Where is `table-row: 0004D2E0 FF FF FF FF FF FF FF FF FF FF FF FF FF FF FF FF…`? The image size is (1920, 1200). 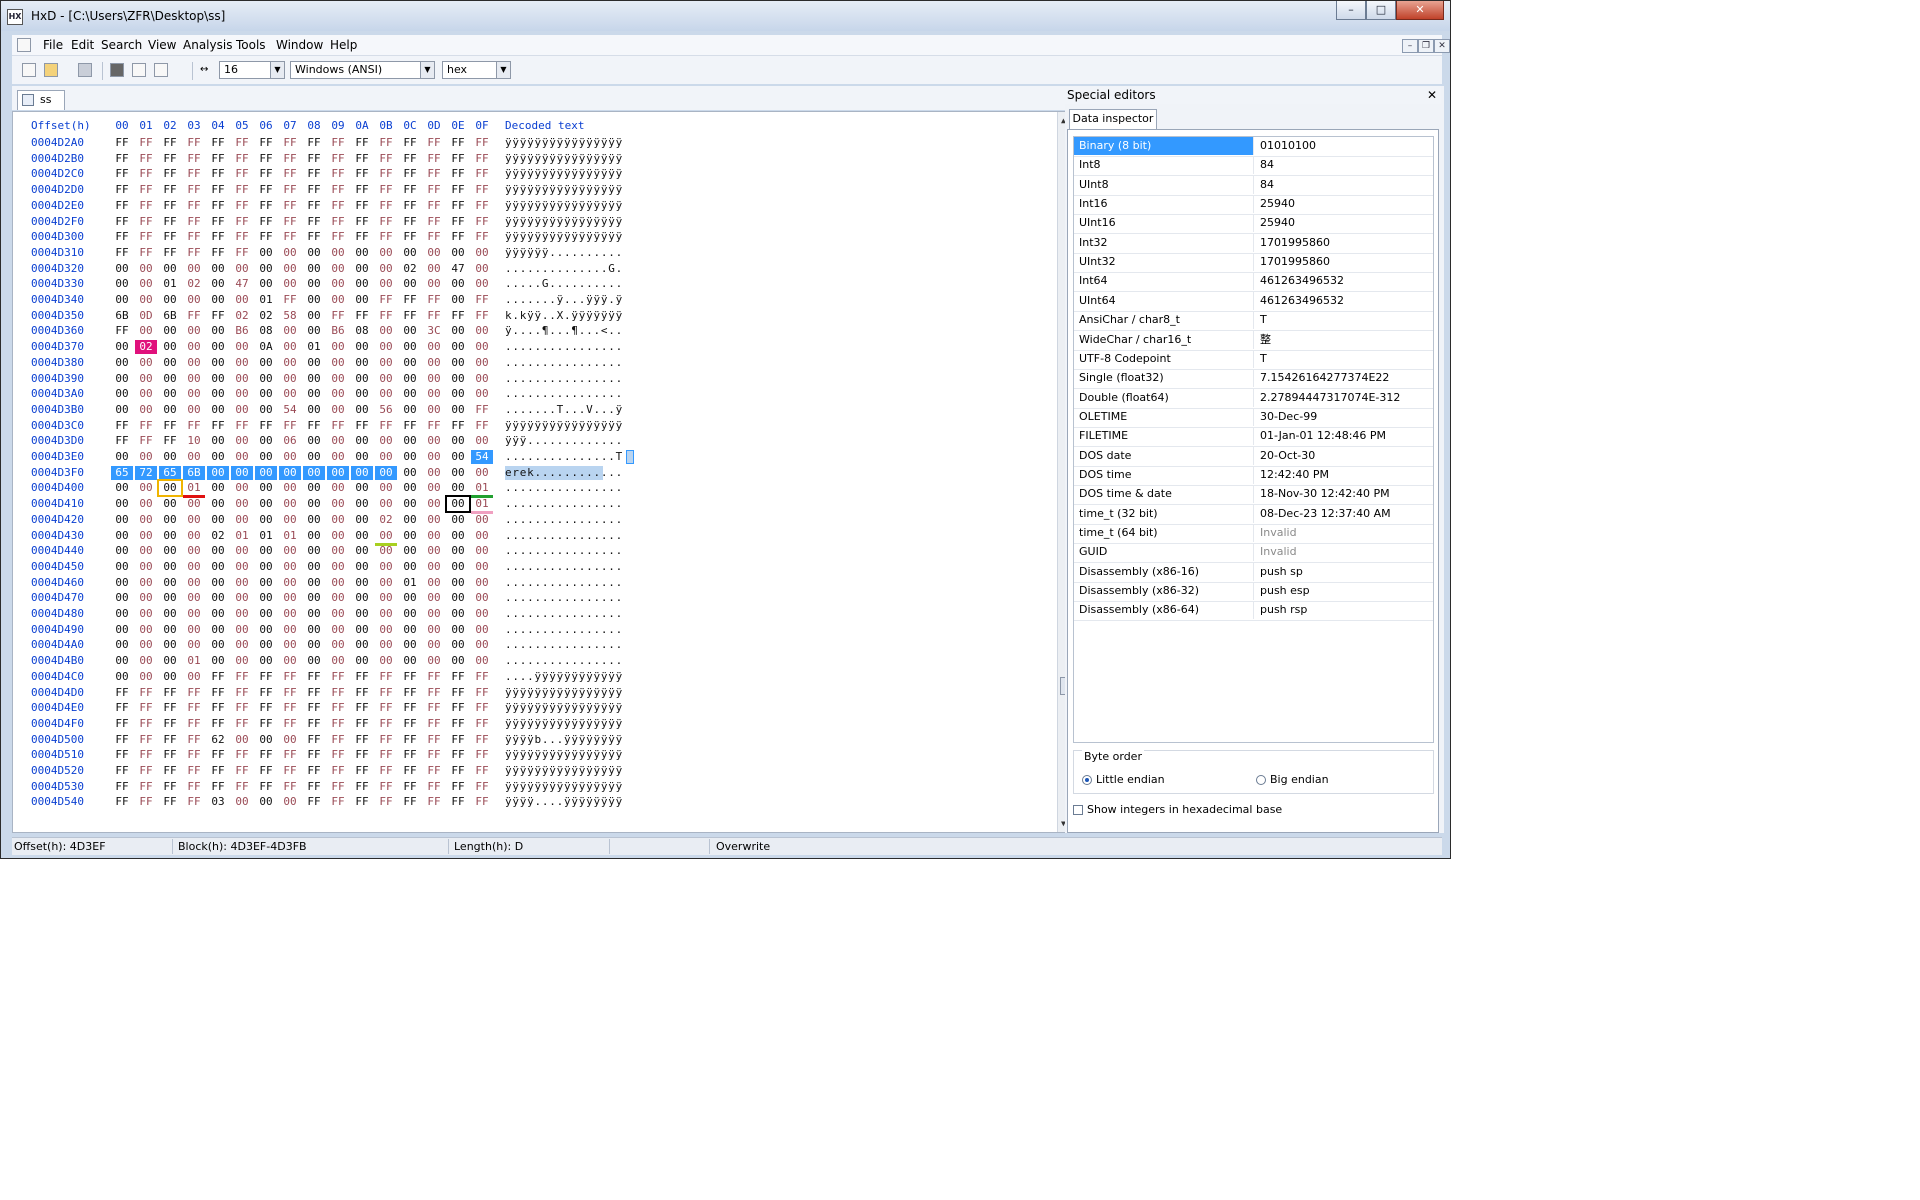
table-row: 0004D2E0 FF FF FF FF FF FF FF FF FF FF FF FF FF FF FF FF… is located at coordinates (533, 207).